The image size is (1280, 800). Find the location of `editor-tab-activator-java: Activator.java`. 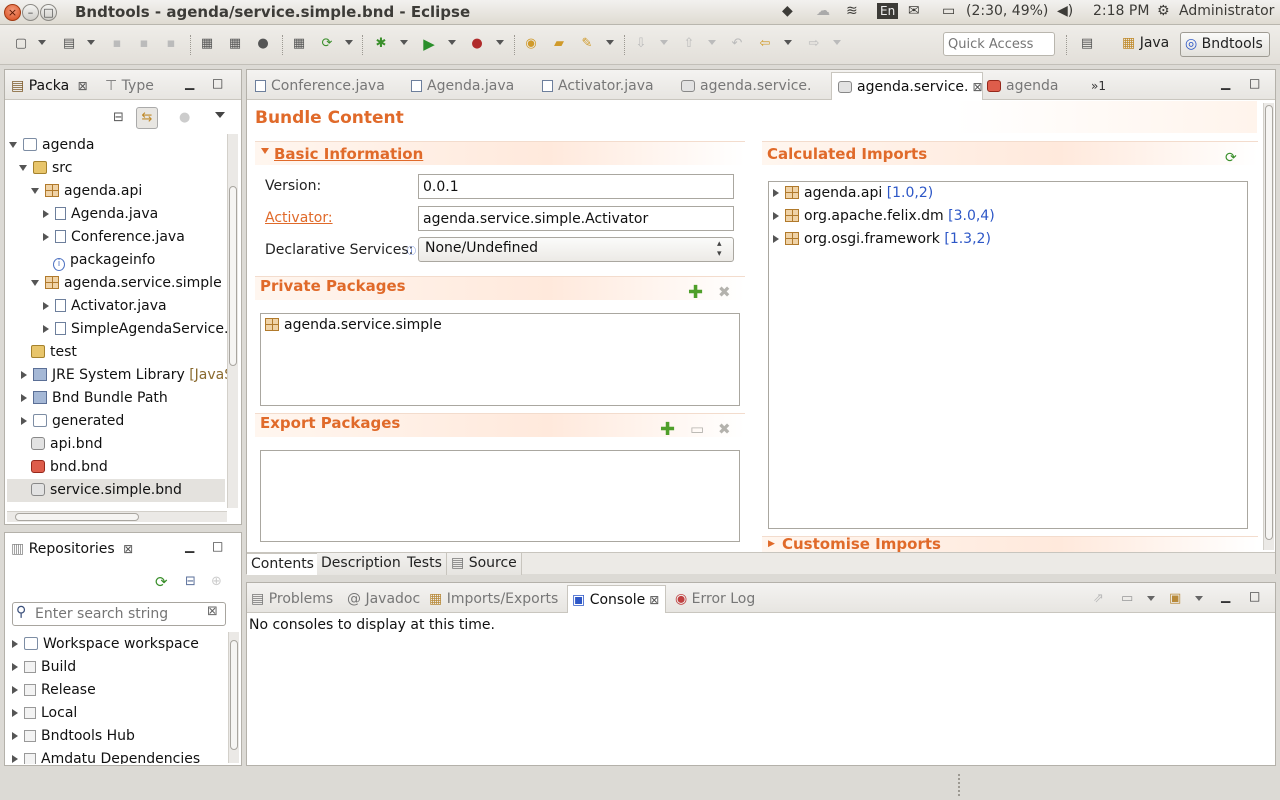

editor-tab-activator-java: Activator.java is located at coordinates (598, 86).